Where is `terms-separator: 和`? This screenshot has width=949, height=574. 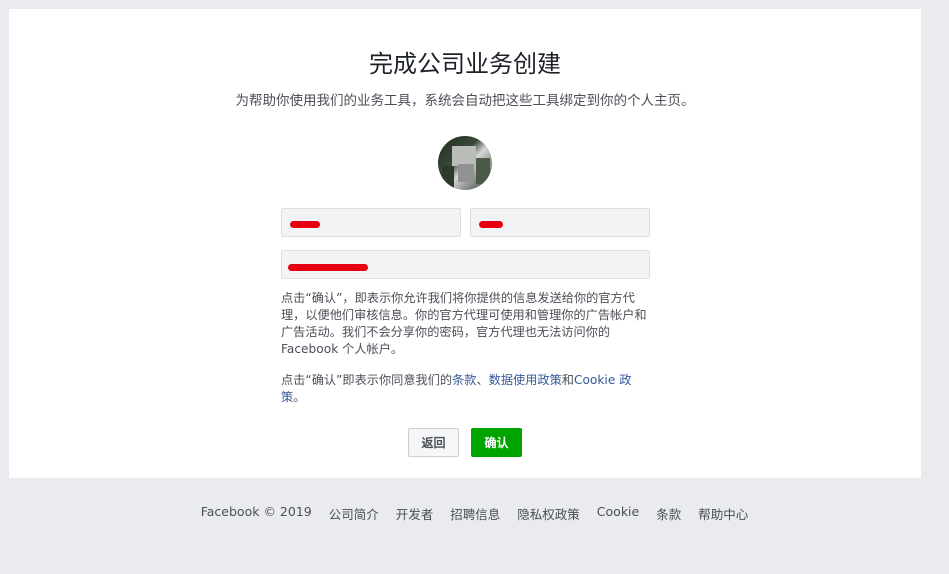 terms-separator: 和 is located at coordinates (567, 380).